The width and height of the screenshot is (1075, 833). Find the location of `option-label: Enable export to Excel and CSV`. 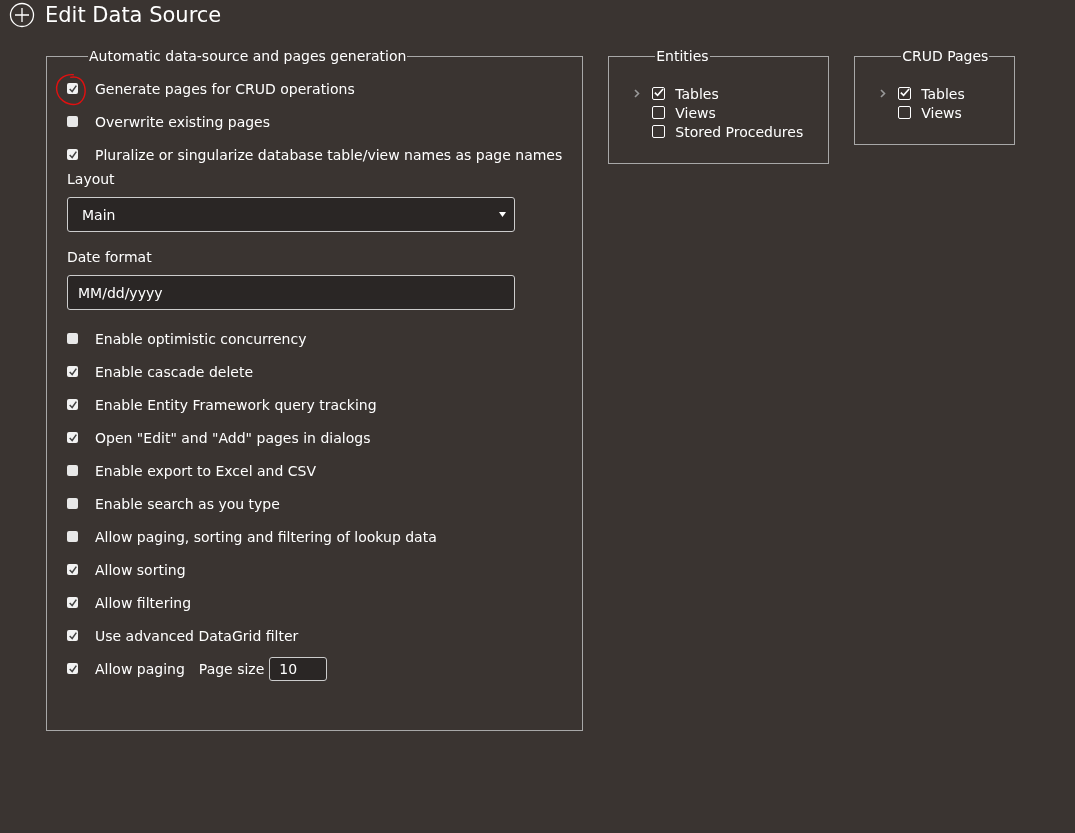

option-label: Enable export to Excel and CSV is located at coordinates (205, 470).